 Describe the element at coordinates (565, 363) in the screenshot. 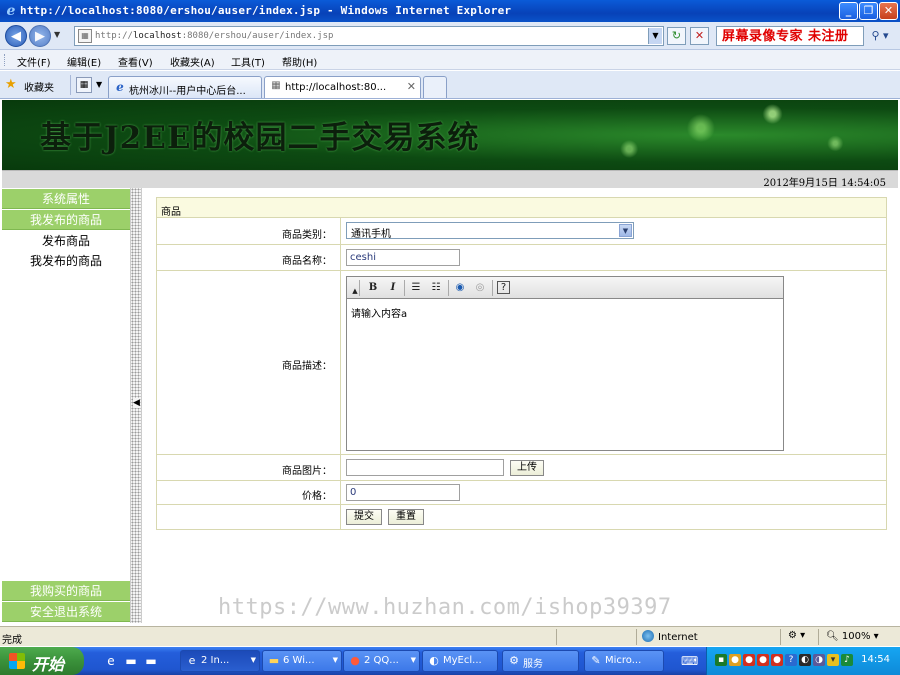

I see `rich-text-editor: ▲ B I ☰ ☷ ◉ ◎ ? 请输入内容a` at that location.